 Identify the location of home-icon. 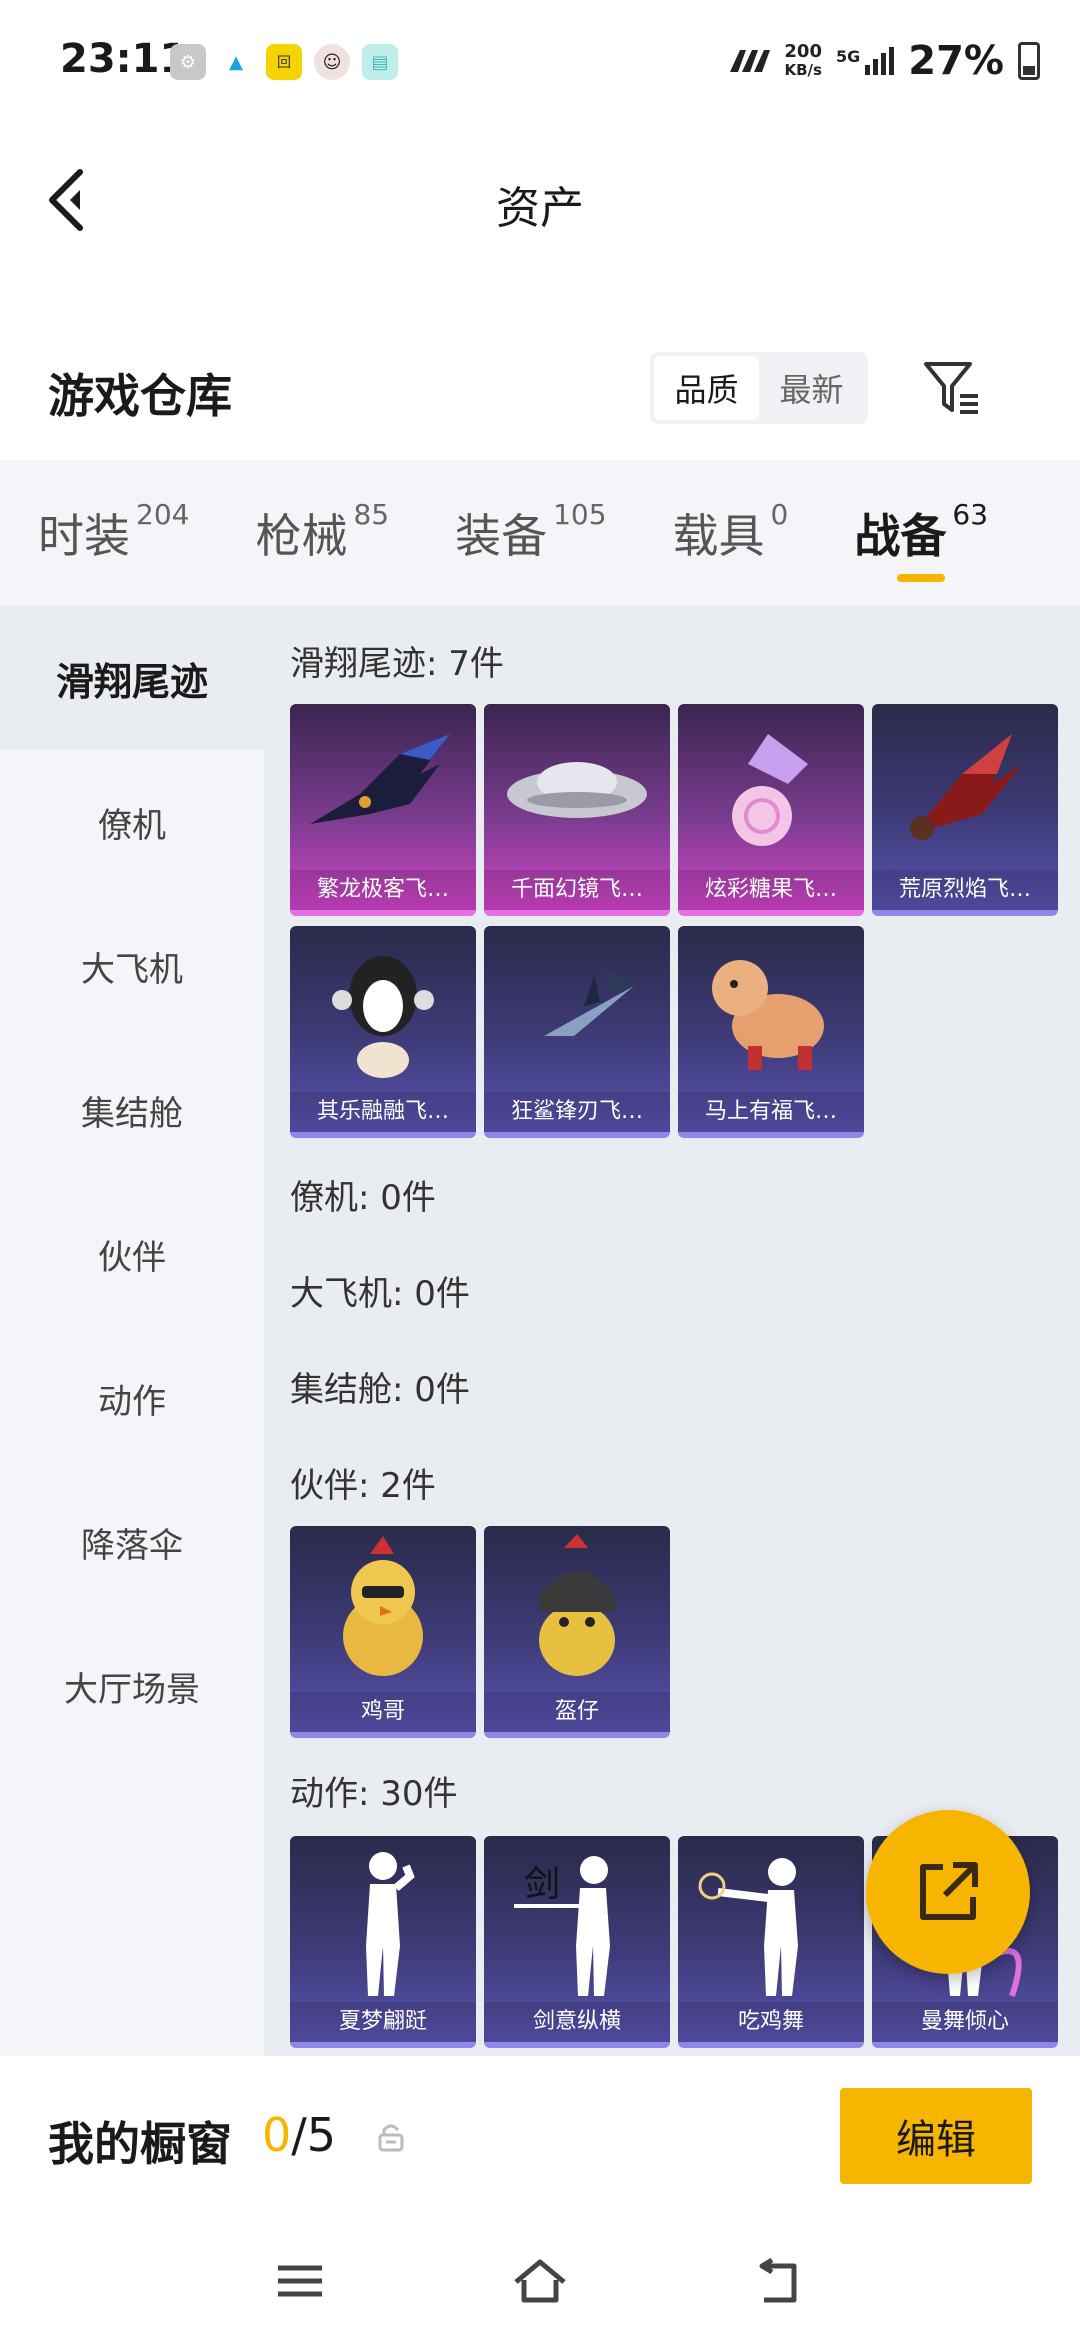
(540, 2281).